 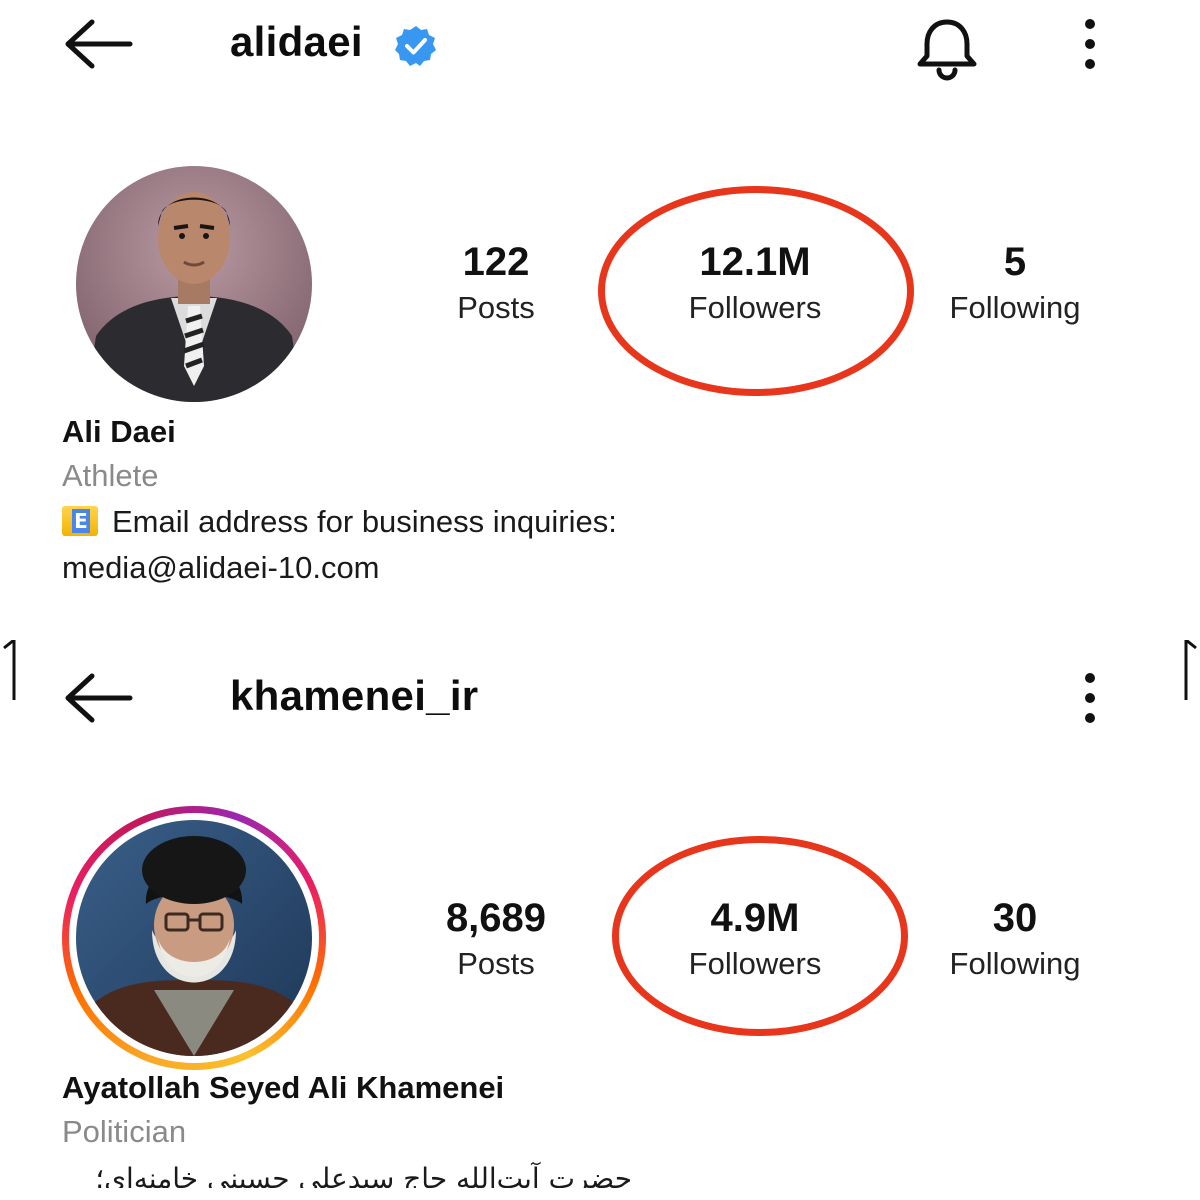 What do you see at coordinates (1190, 670) in the screenshot?
I see `corner-bracket-right` at bounding box center [1190, 670].